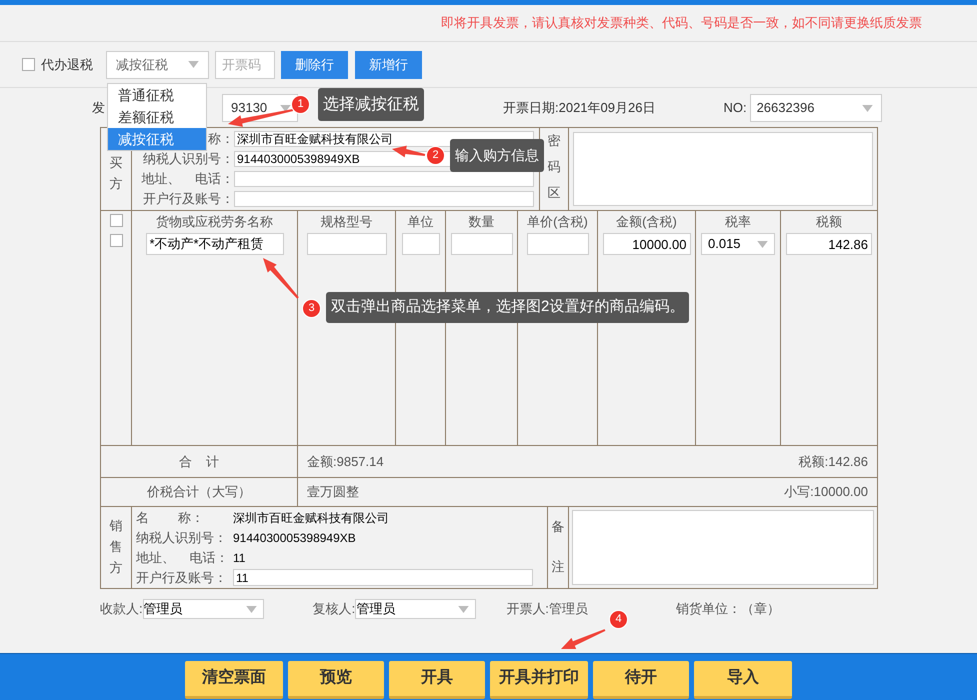 This screenshot has height=700, width=977. I want to click on column-header: 规格型号, so click(346, 222).